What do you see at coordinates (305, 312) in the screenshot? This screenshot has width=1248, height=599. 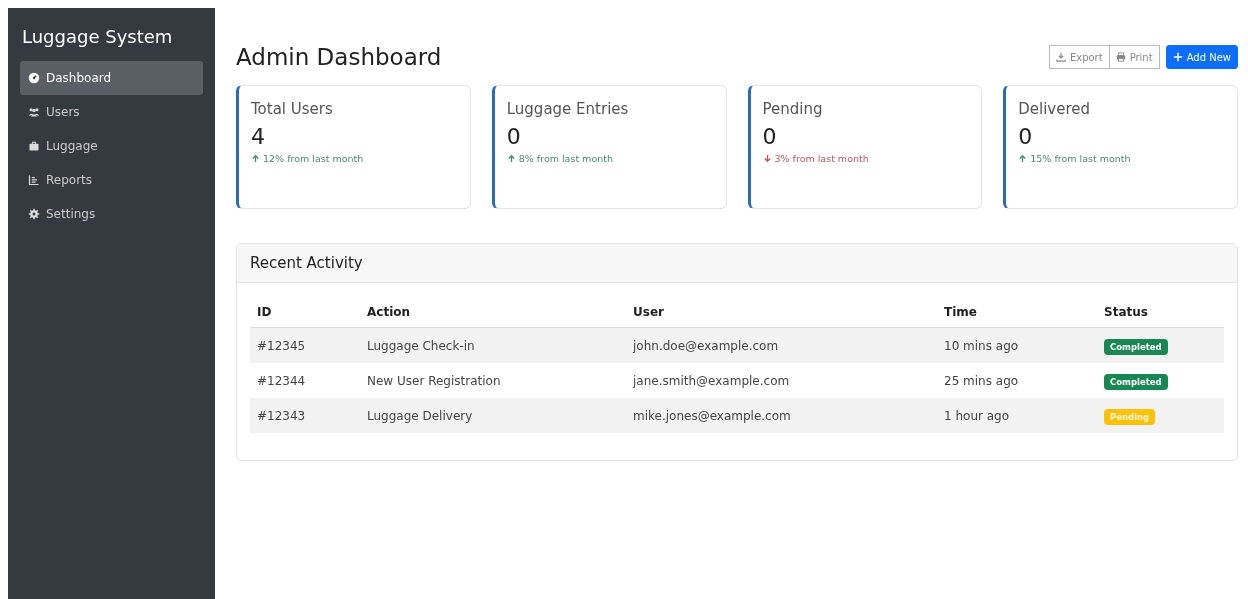 I see `column-header: ID` at bounding box center [305, 312].